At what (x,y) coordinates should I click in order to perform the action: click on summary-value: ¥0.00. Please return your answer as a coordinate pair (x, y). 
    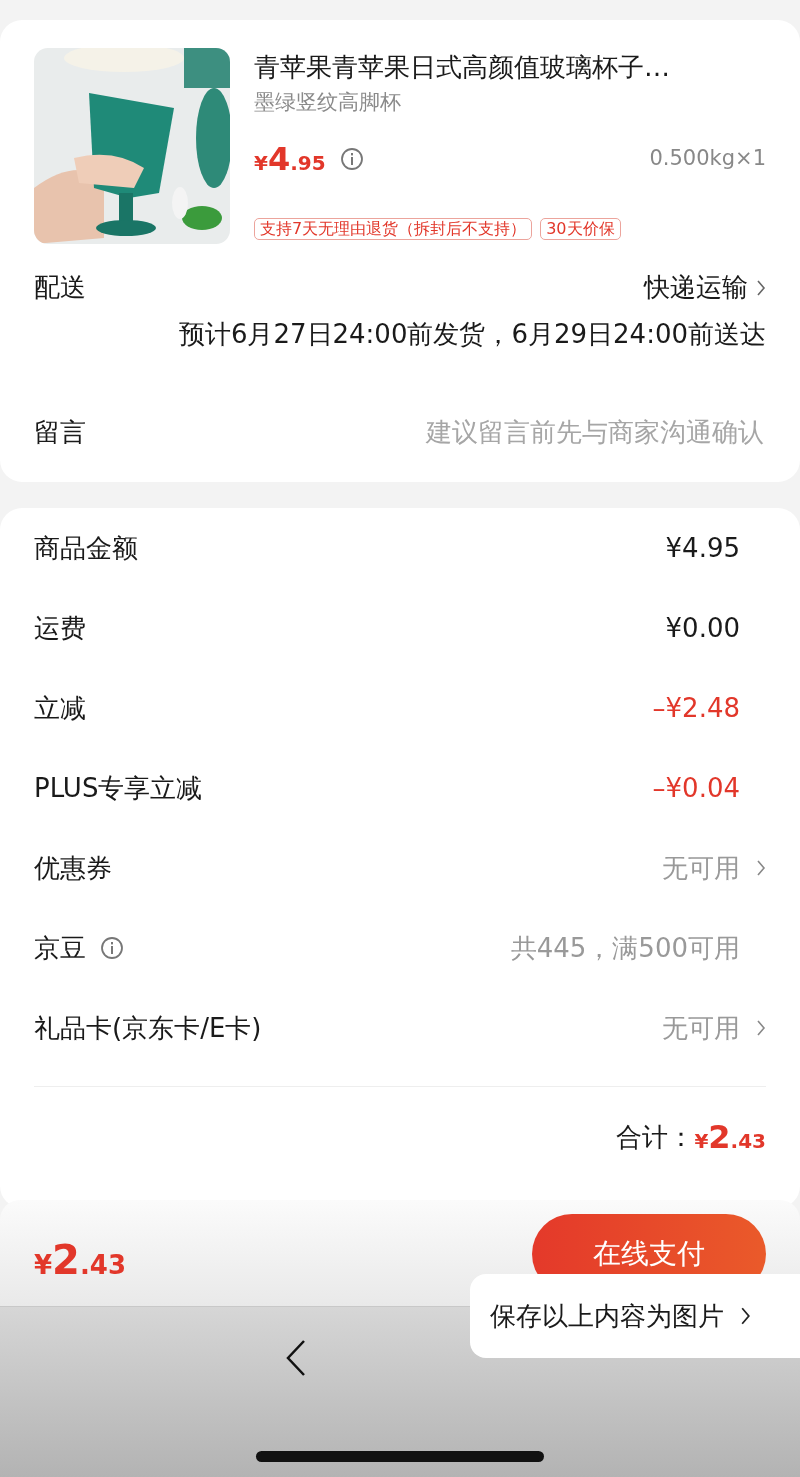
    Looking at the image, I should click on (702, 628).